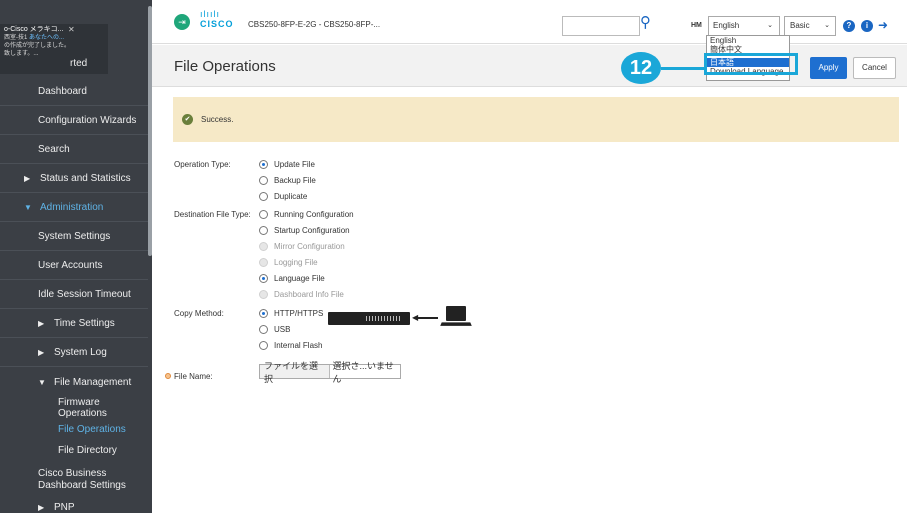  I want to click on language-select: English ⌄, so click(744, 26).